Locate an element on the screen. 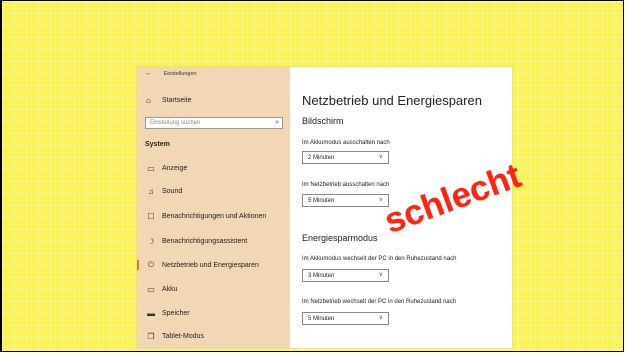 This screenshot has width=626, height=354. back-arrow-icon: ← is located at coordinates (148, 73).